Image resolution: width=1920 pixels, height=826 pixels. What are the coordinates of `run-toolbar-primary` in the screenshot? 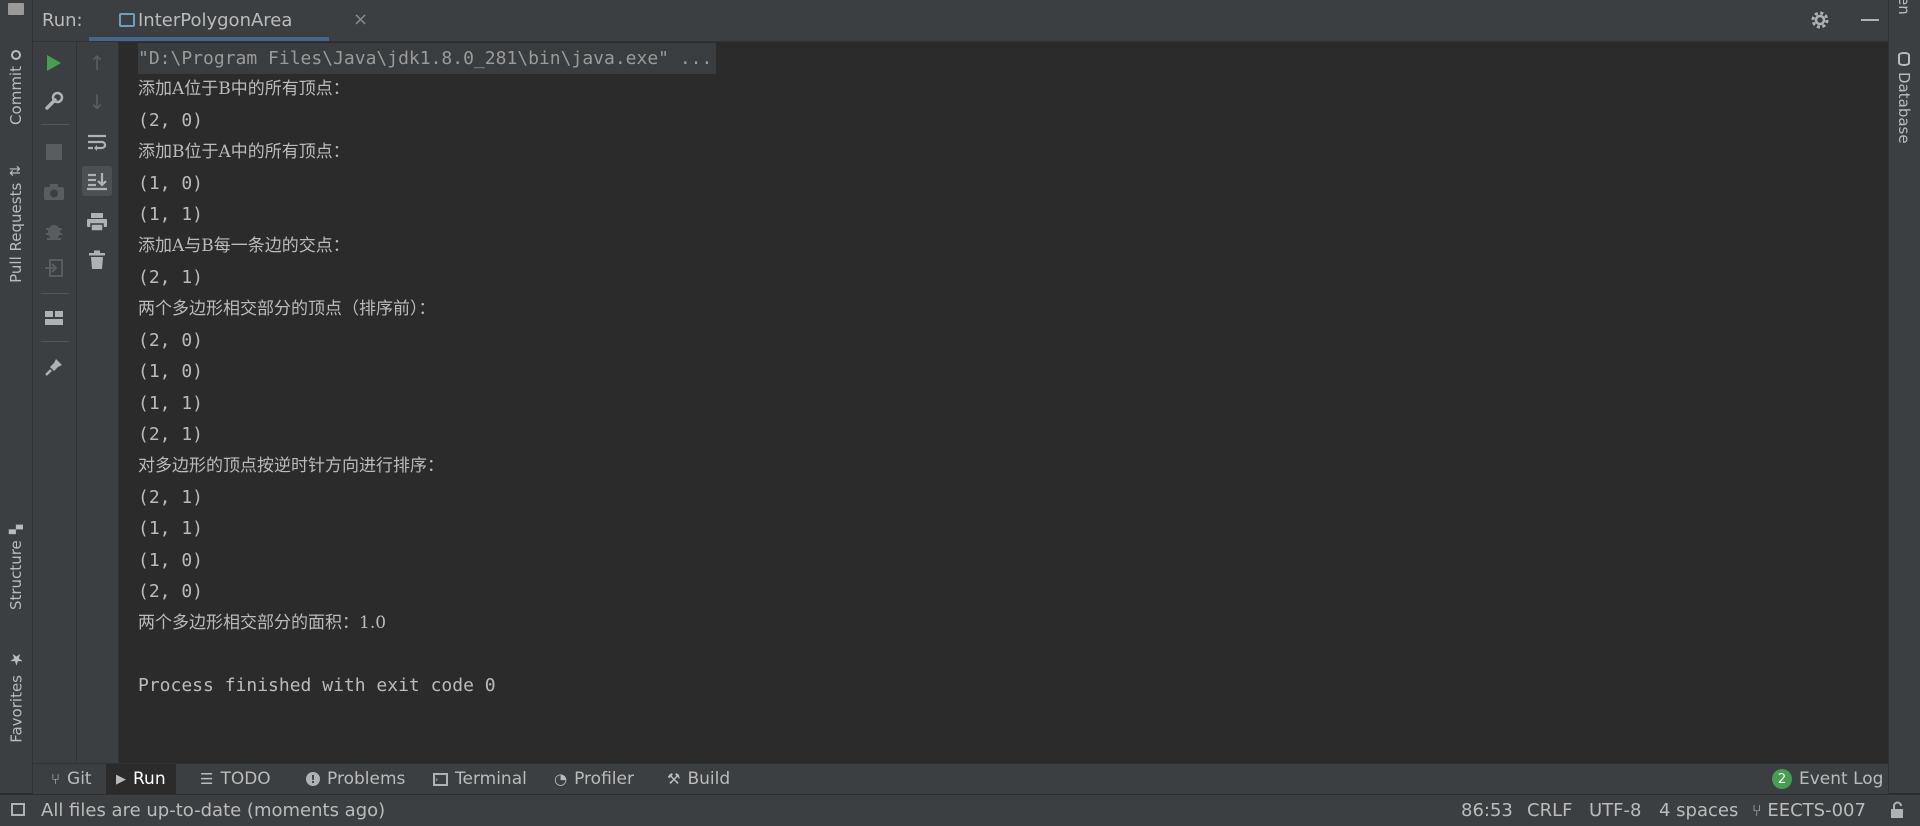 It's located at (55, 402).